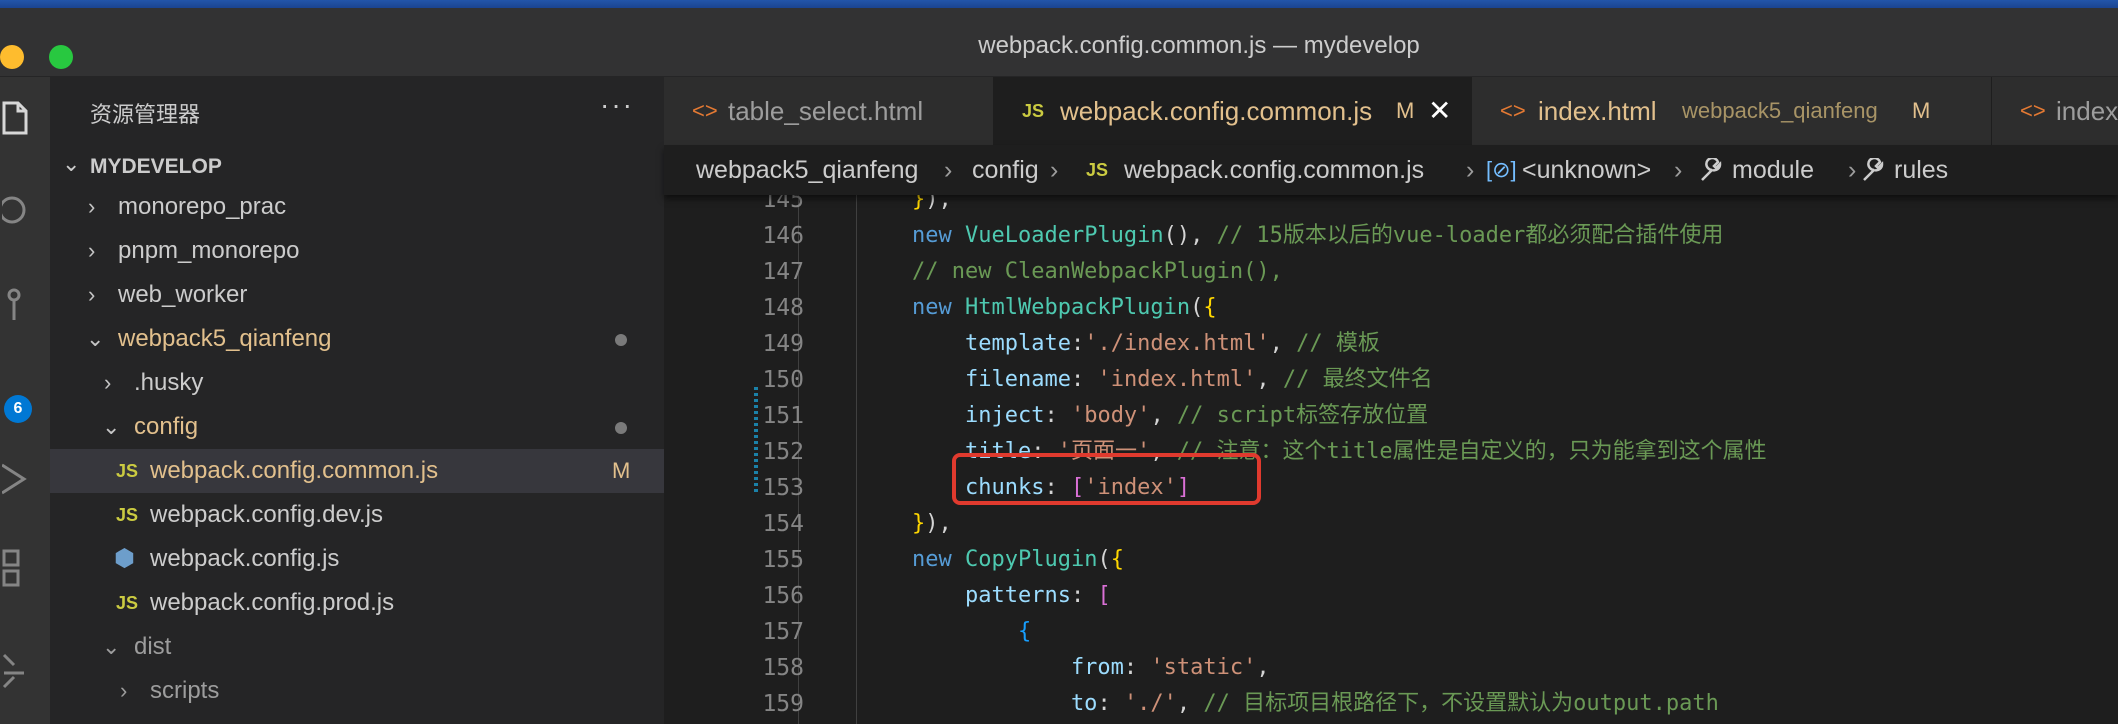 This screenshot has height=724, width=2118. I want to click on code-line: 145}),, so click(1391, 206).